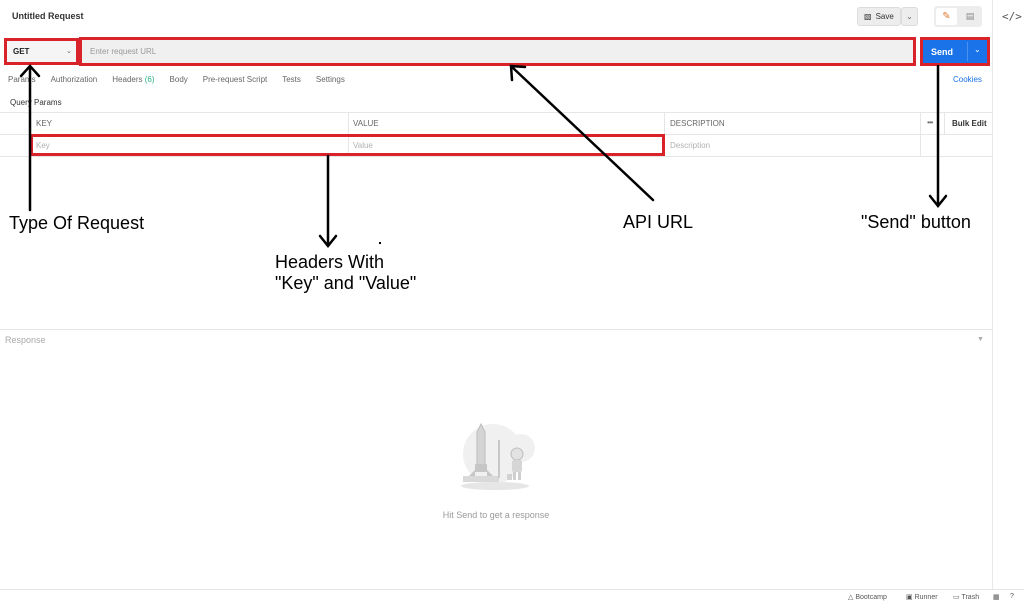 This screenshot has width=1024, height=604. What do you see at coordinates (1012, 596) in the screenshot?
I see `help-icon: ?` at bounding box center [1012, 596].